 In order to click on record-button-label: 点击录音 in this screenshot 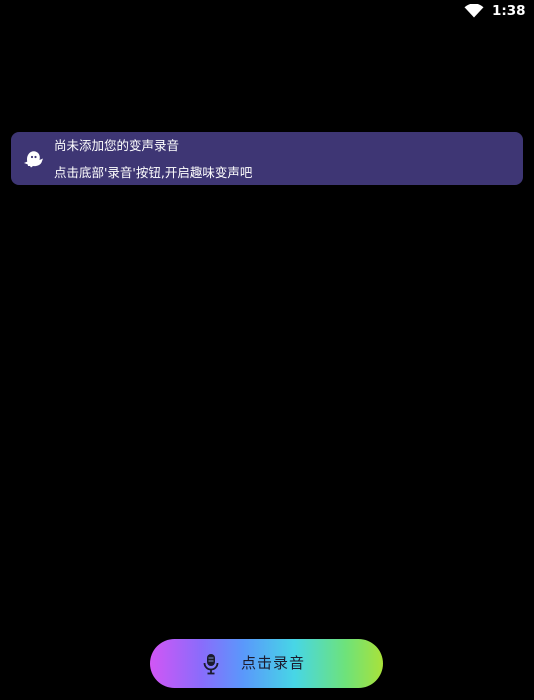, I will do `click(273, 663)`.